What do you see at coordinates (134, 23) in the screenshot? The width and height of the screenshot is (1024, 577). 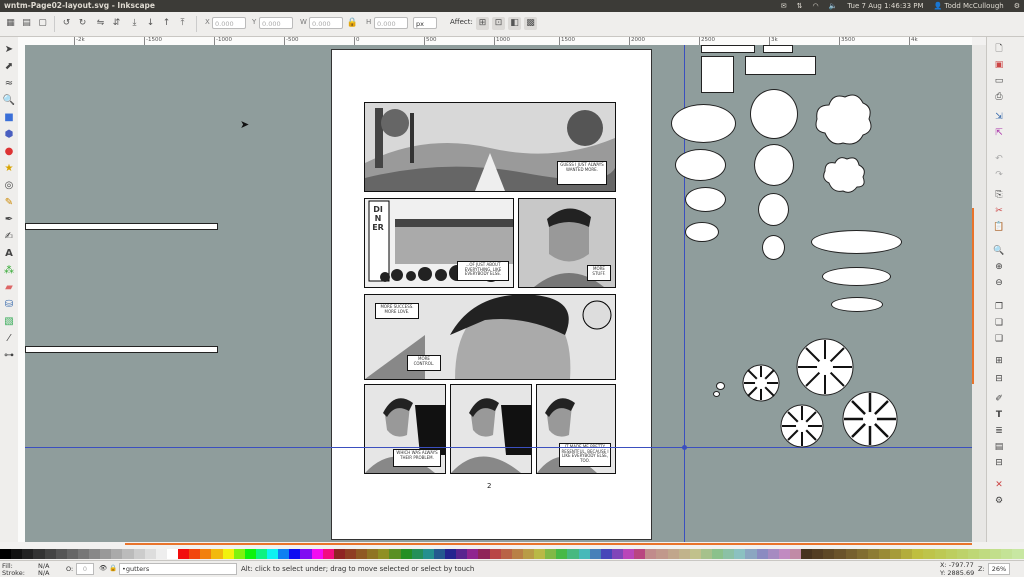 I see `lower-bottom-icon: ⤓` at bounding box center [134, 23].